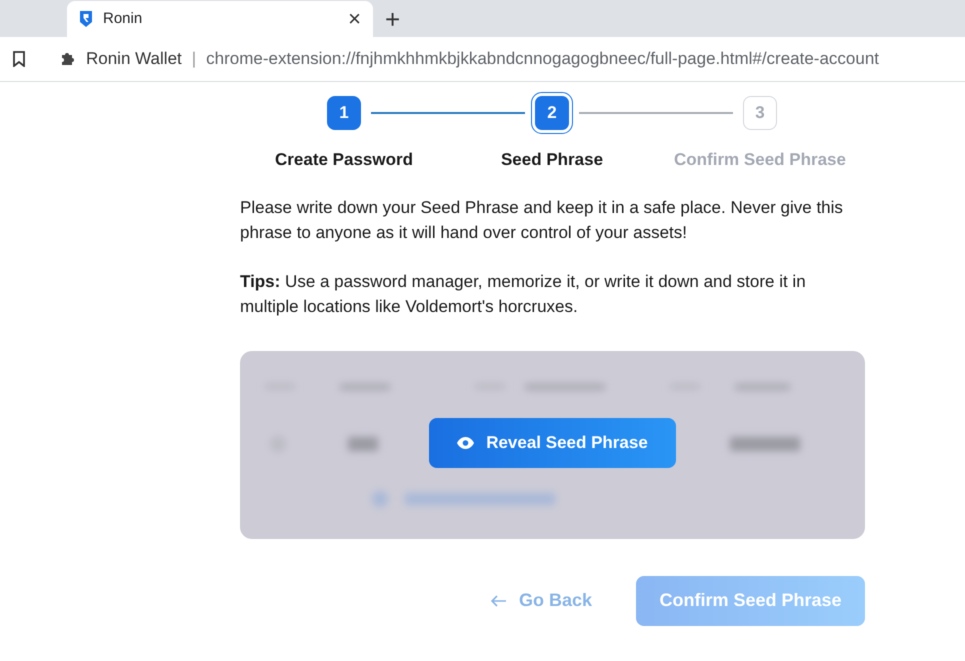 The image size is (965, 661). Describe the element at coordinates (552, 160) in the screenshot. I see `step-label: Seed Phrase` at that location.